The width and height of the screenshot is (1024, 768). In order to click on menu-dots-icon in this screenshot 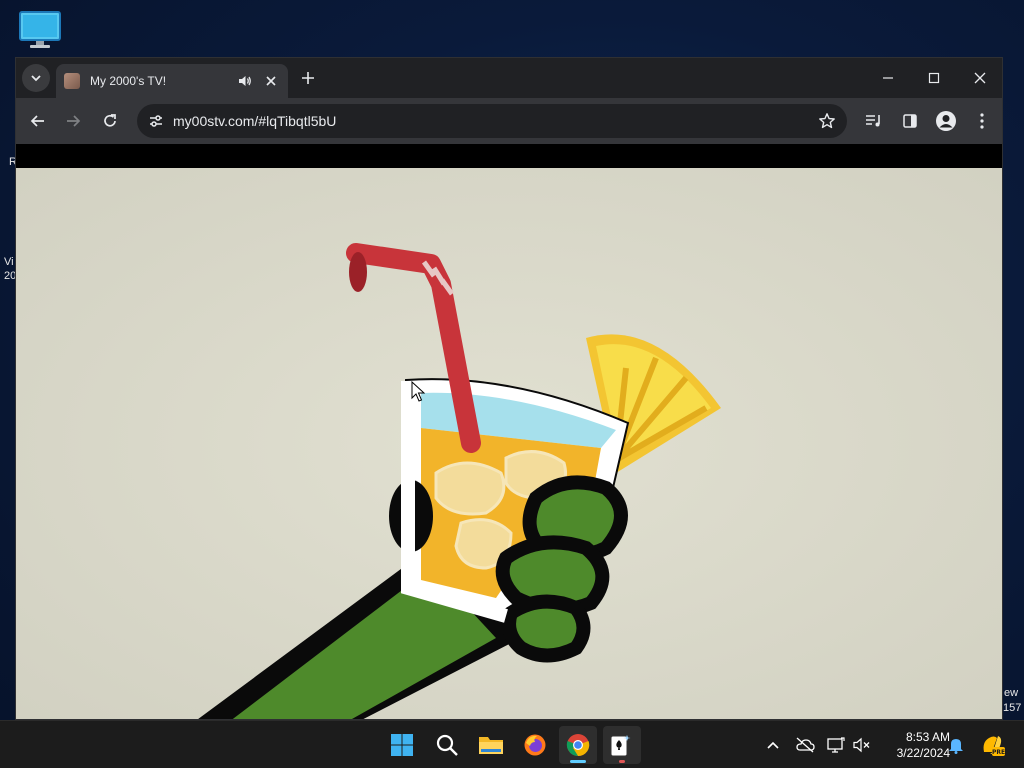, I will do `click(982, 121)`.